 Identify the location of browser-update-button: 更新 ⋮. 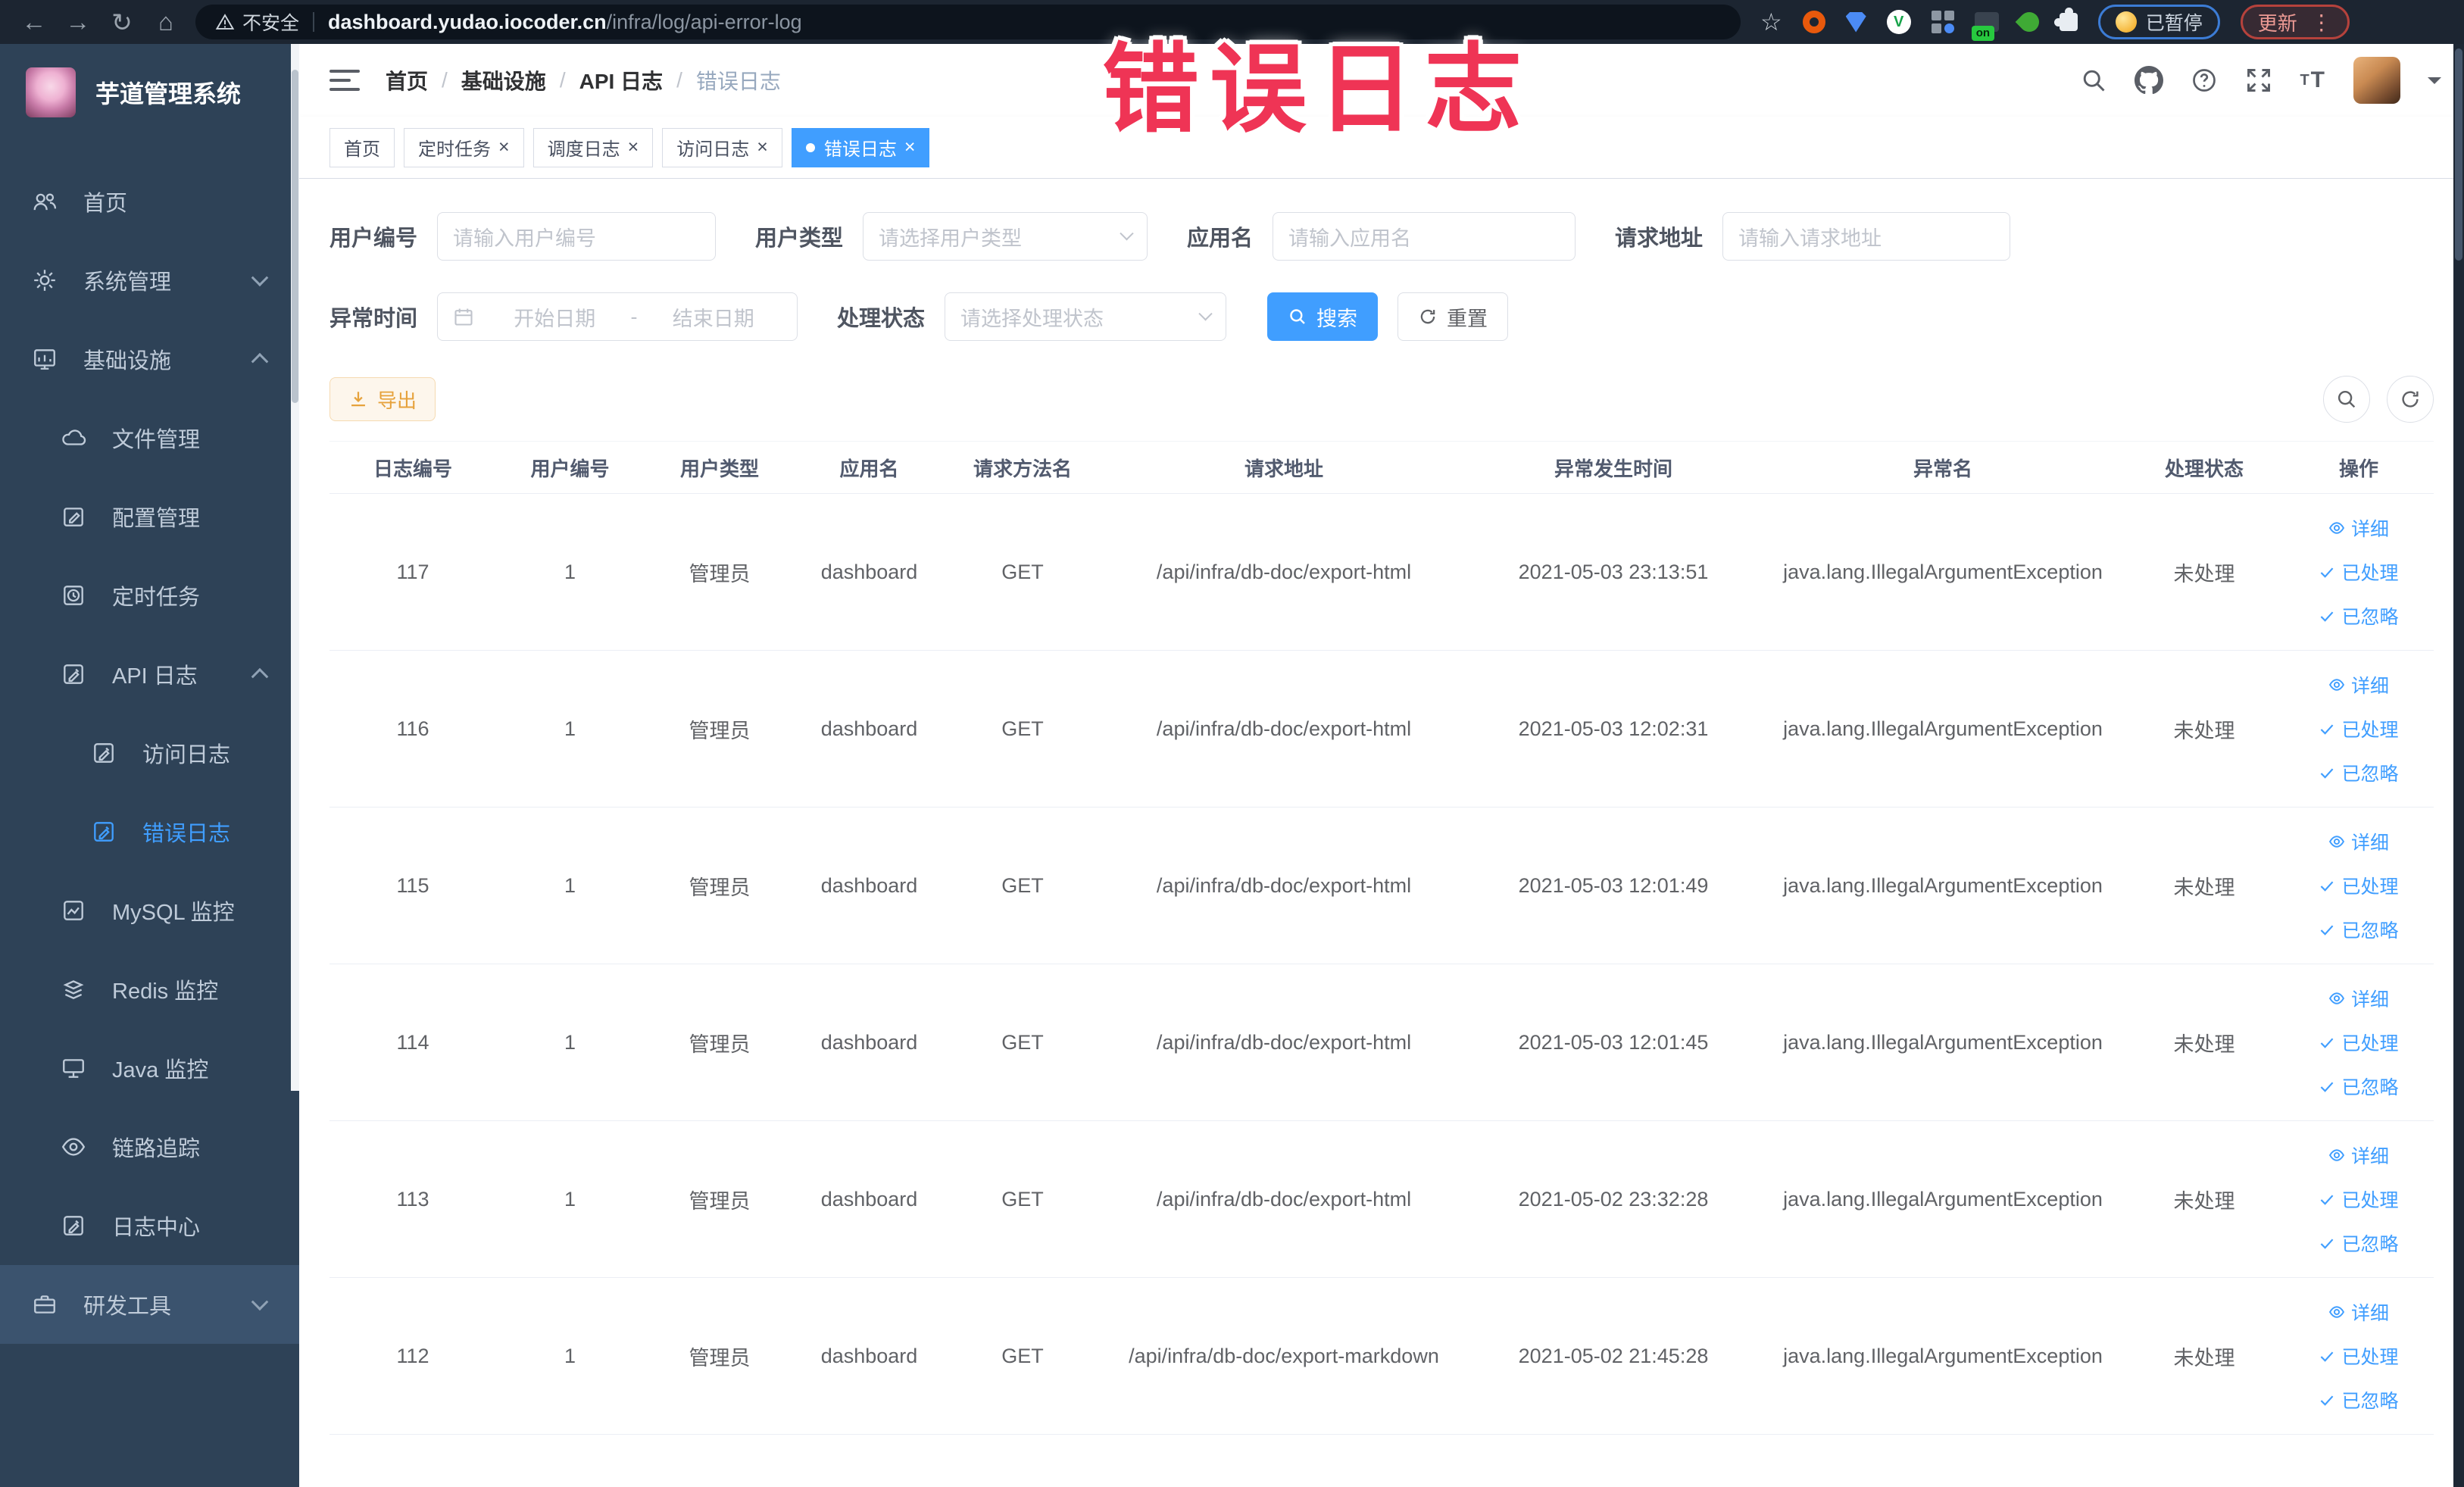
(2295, 22).